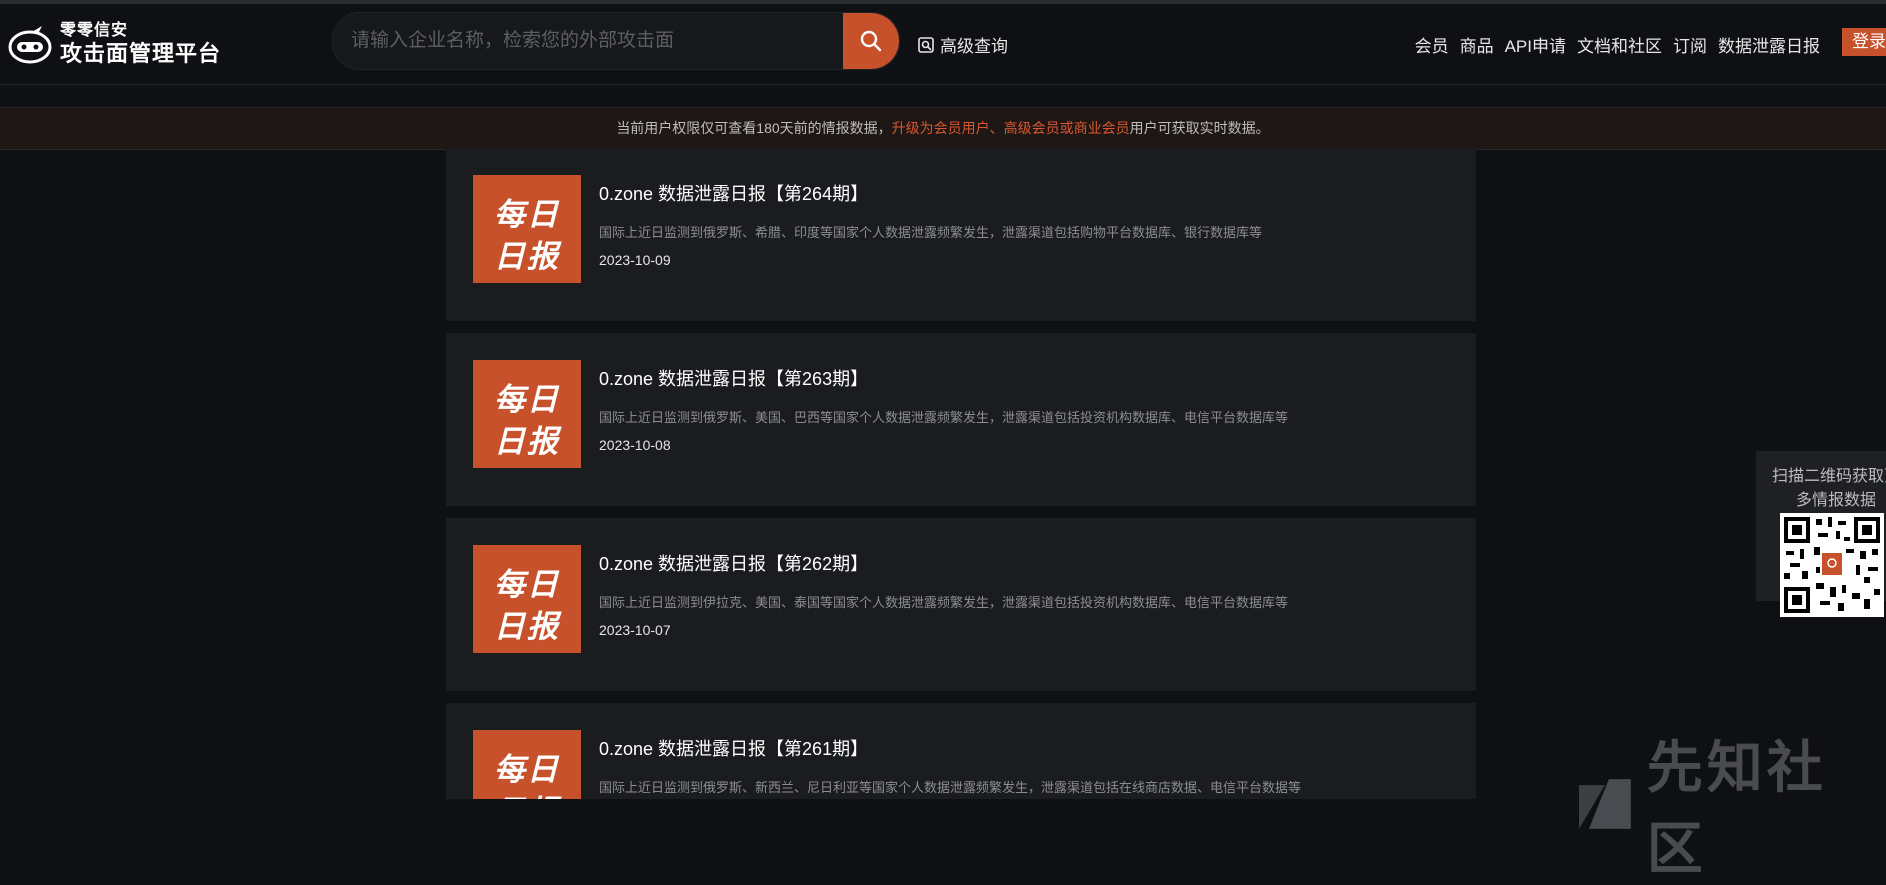  I want to click on logo-platform-name: 攻击面管理平台, so click(141, 53).